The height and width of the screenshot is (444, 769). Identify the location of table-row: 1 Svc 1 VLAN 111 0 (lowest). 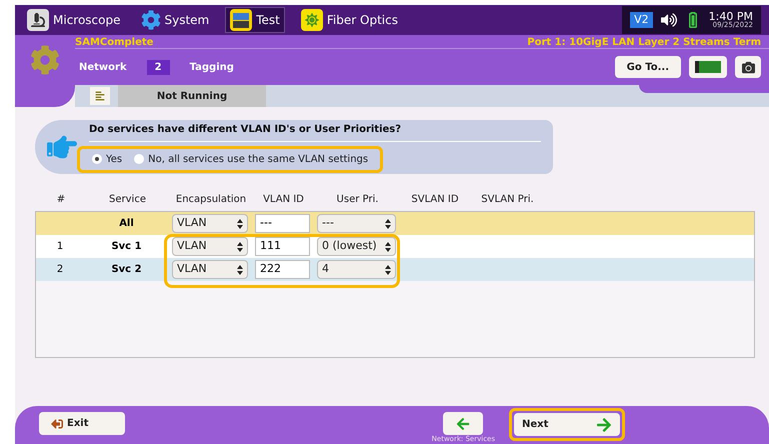
(395, 246).